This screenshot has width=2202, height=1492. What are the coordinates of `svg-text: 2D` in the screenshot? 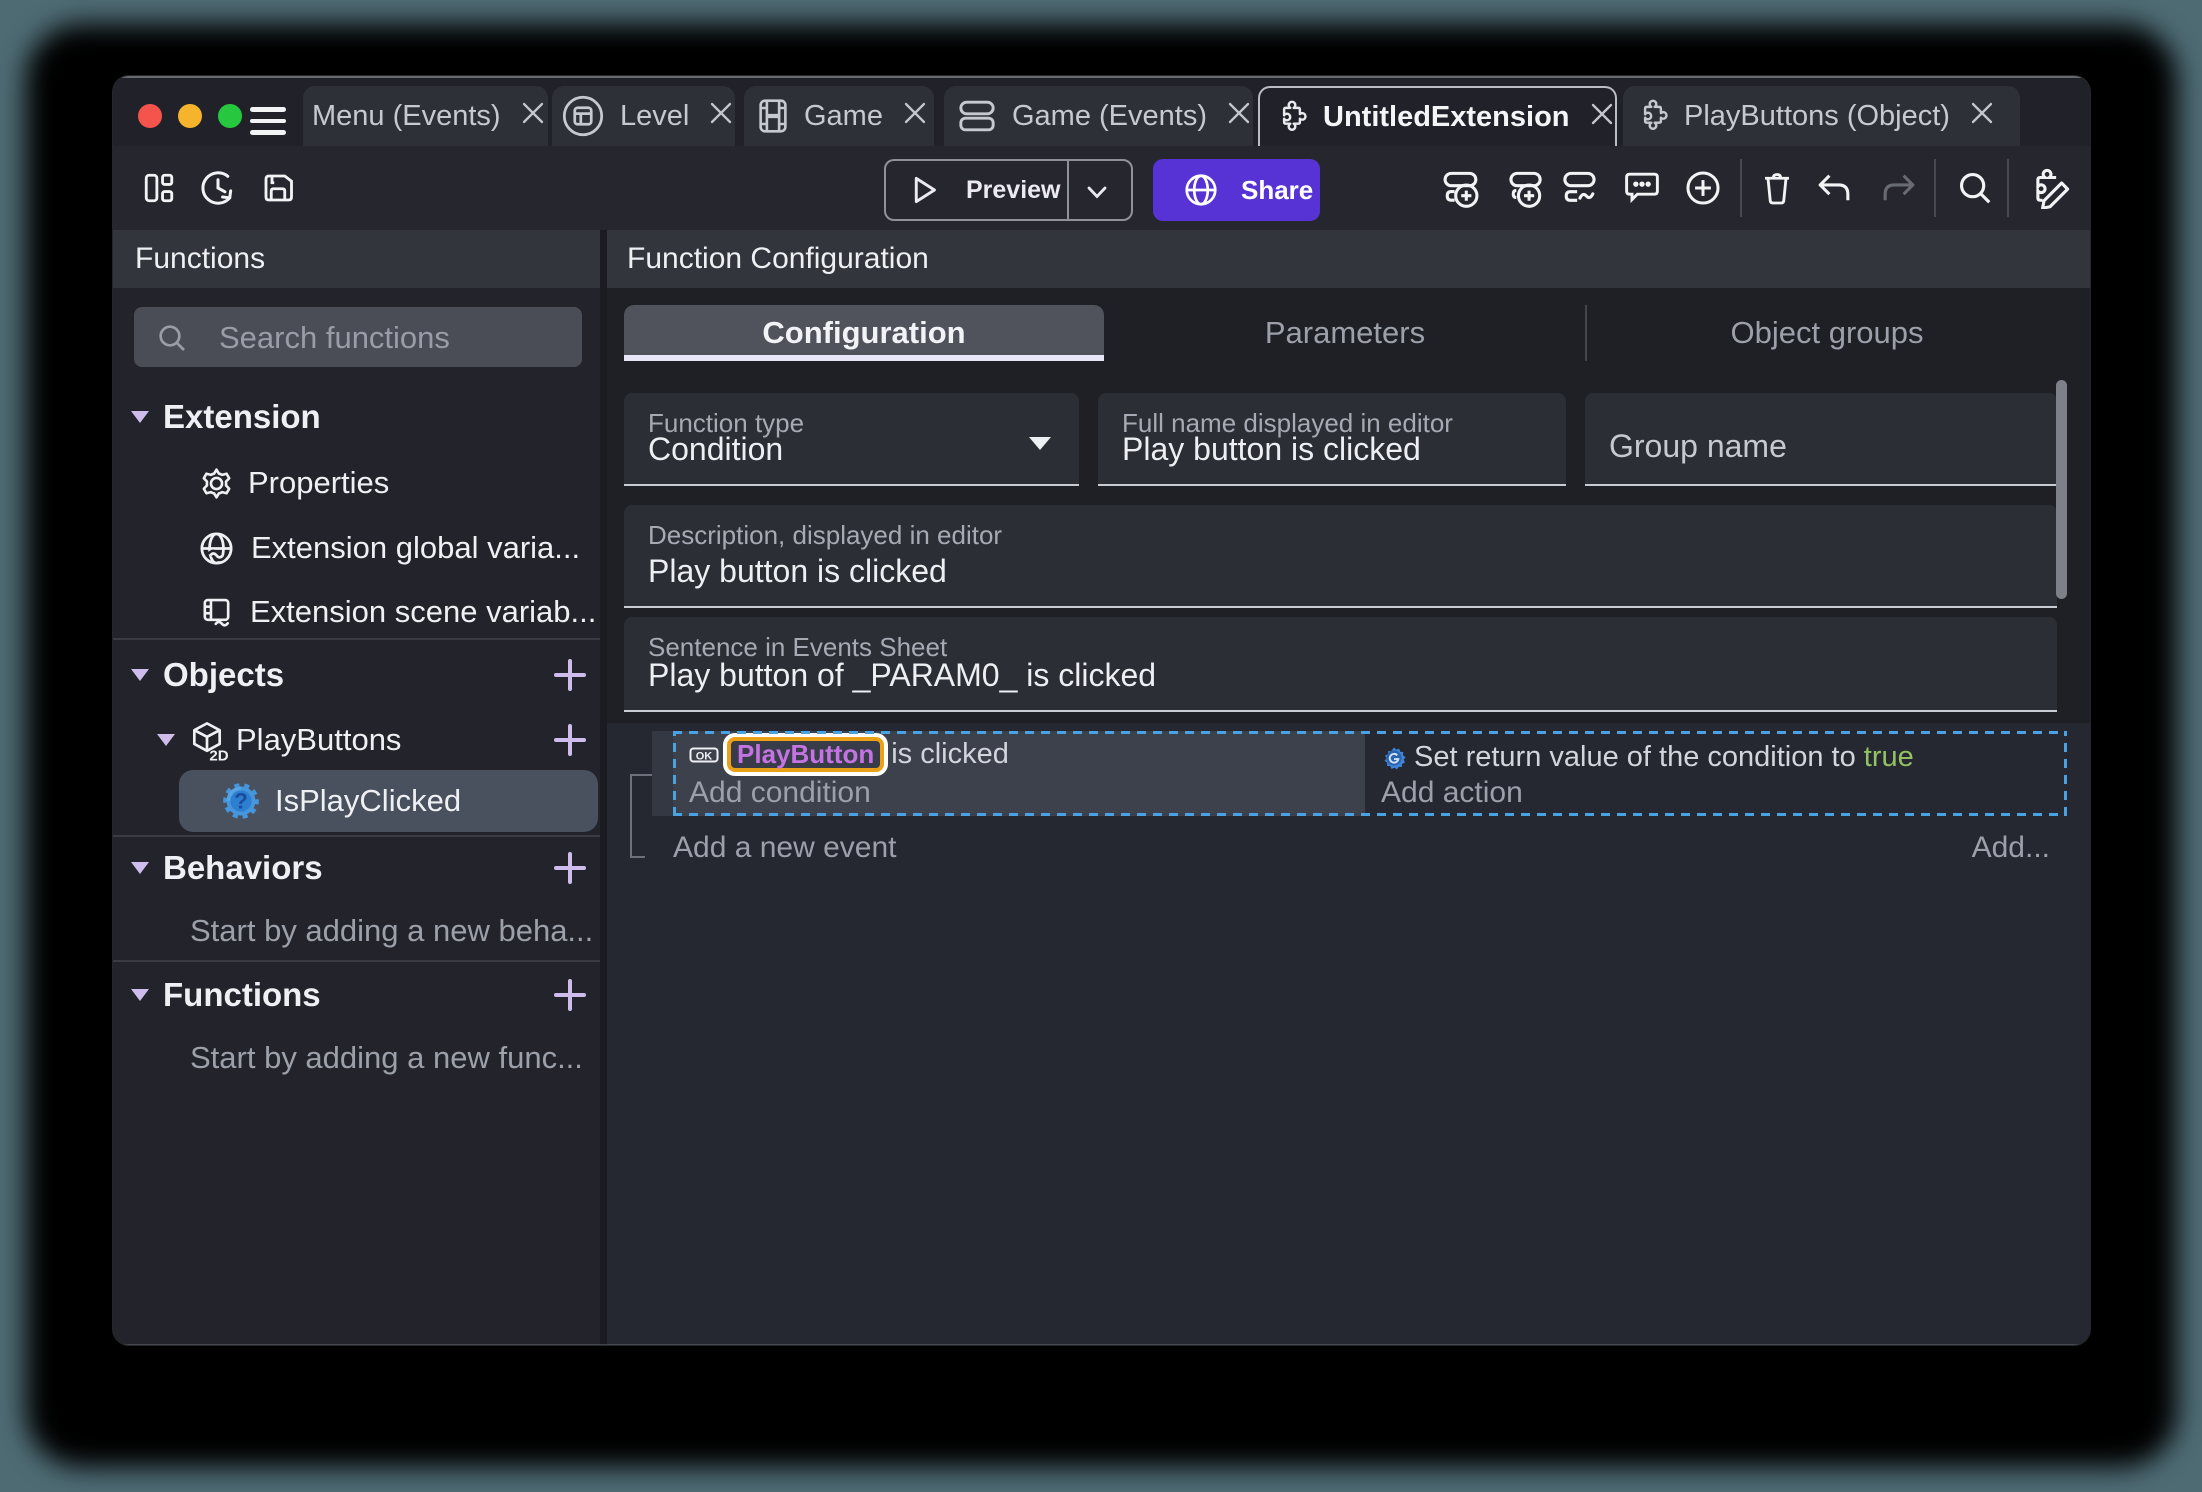 It's located at (218, 756).